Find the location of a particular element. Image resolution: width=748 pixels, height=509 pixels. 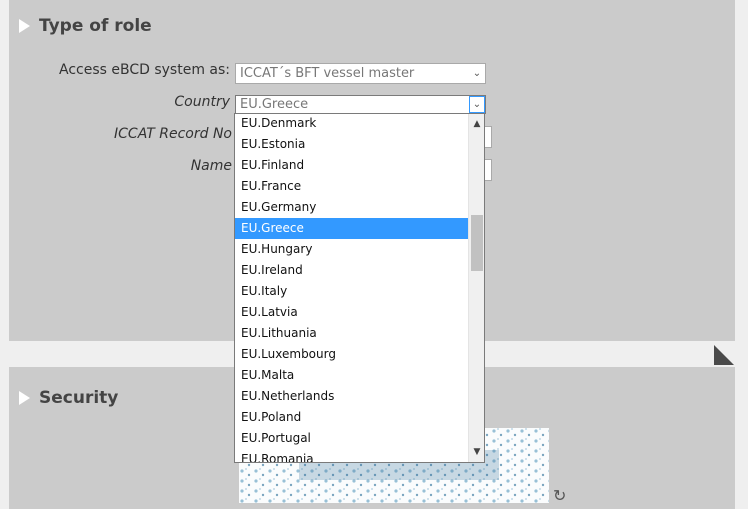

dropdown-option: EU.Poland is located at coordinates (351, 417).